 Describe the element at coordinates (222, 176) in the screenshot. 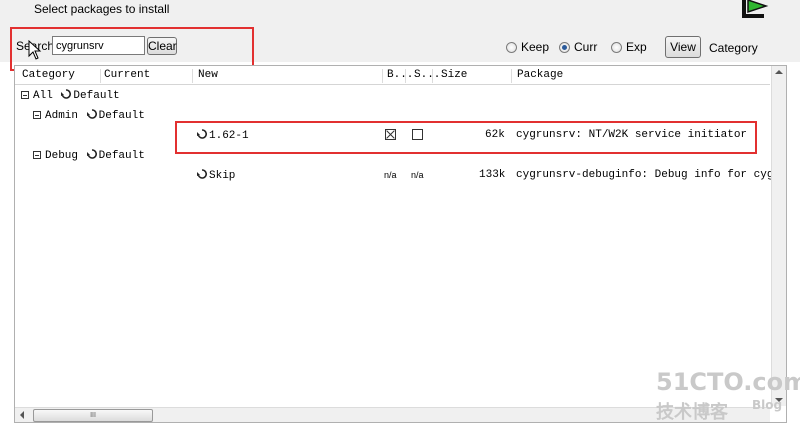

I see `new-version-text: Skip` at that location.